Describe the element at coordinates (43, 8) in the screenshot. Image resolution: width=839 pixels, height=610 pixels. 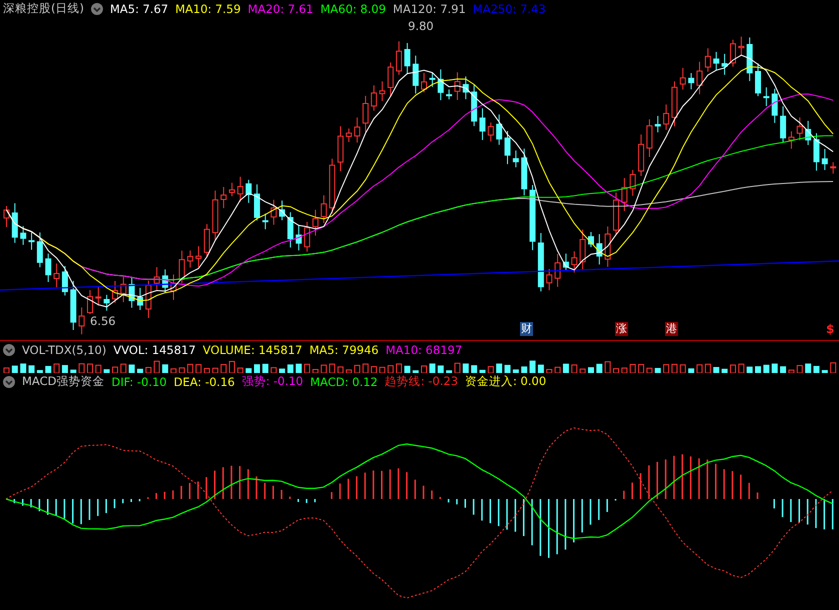
I see `chart-title: 深粮控股(日线)` at that location.